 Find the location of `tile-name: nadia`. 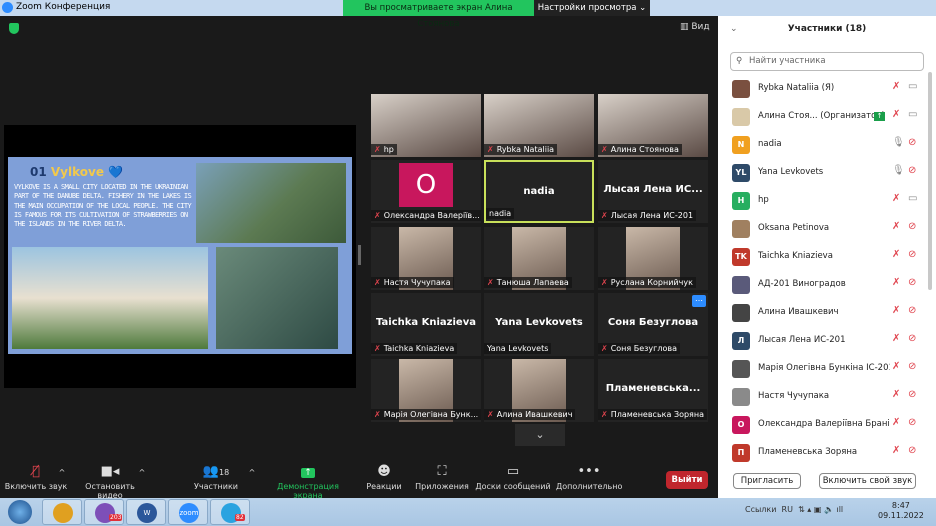

tile-name: nadia is located at coordinates (500, 213).